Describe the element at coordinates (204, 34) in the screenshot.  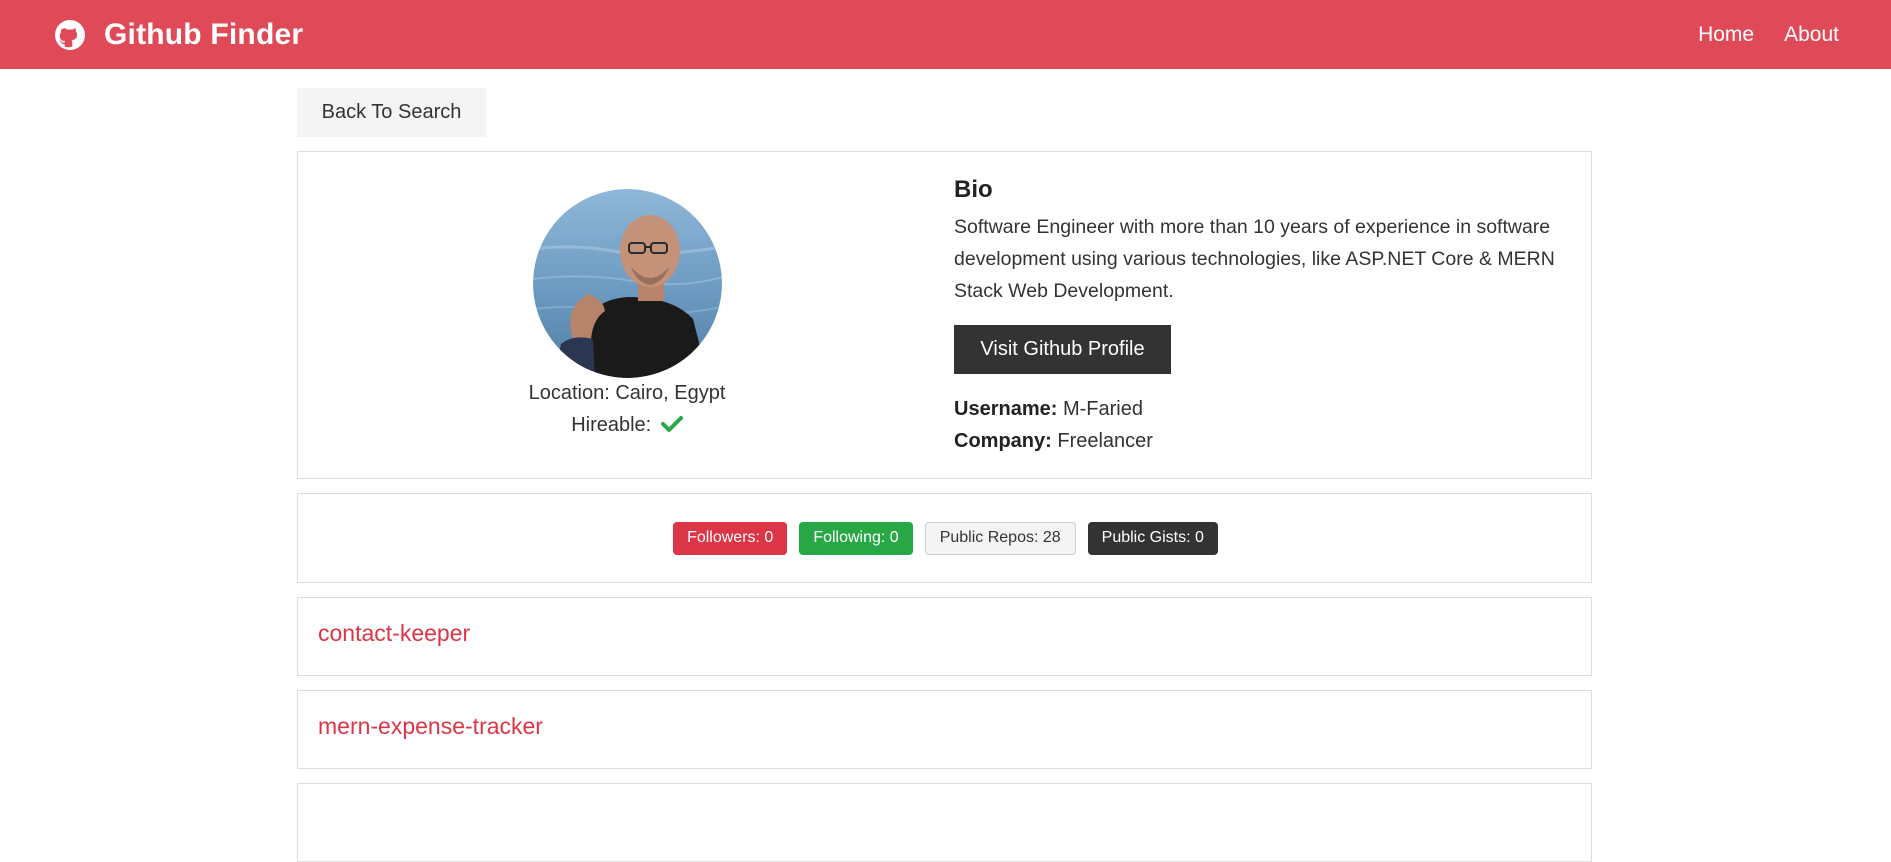
I see `app-title: Github Finder` at that location.